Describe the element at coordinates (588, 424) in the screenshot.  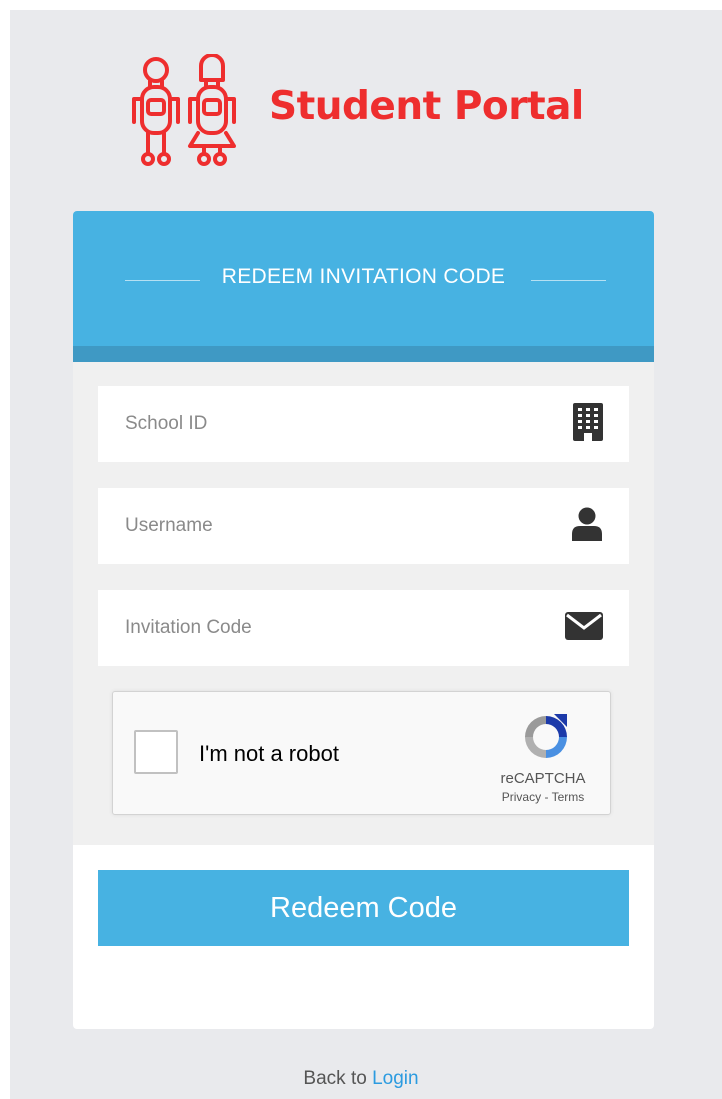
I see `building-icon` at that location.